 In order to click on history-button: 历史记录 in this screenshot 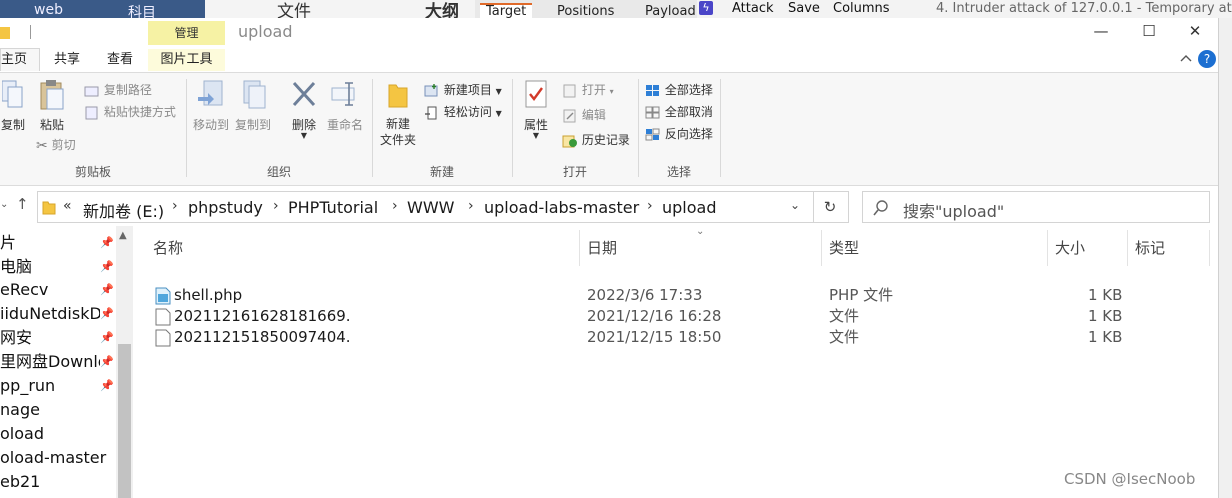, I will do `click(596, 140)`.